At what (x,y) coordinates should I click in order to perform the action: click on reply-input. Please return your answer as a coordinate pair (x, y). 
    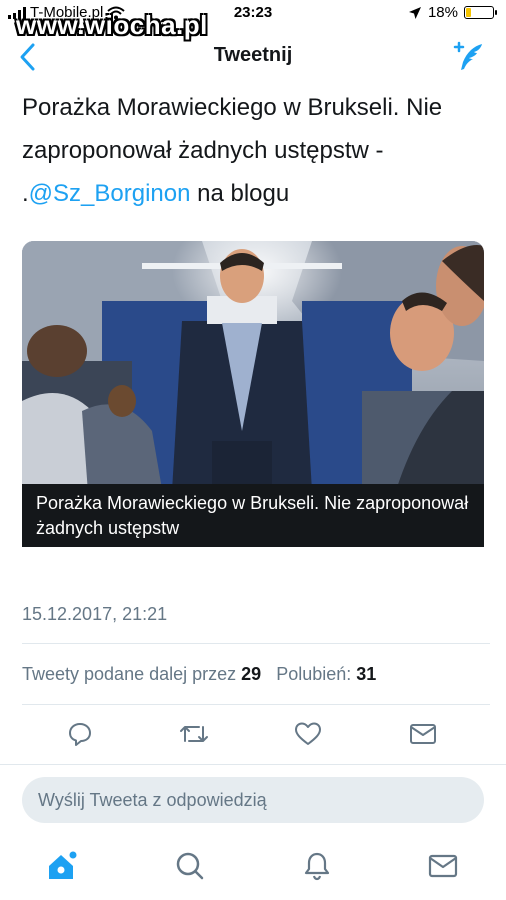
    Looking at the image, I should click on (253, 800).